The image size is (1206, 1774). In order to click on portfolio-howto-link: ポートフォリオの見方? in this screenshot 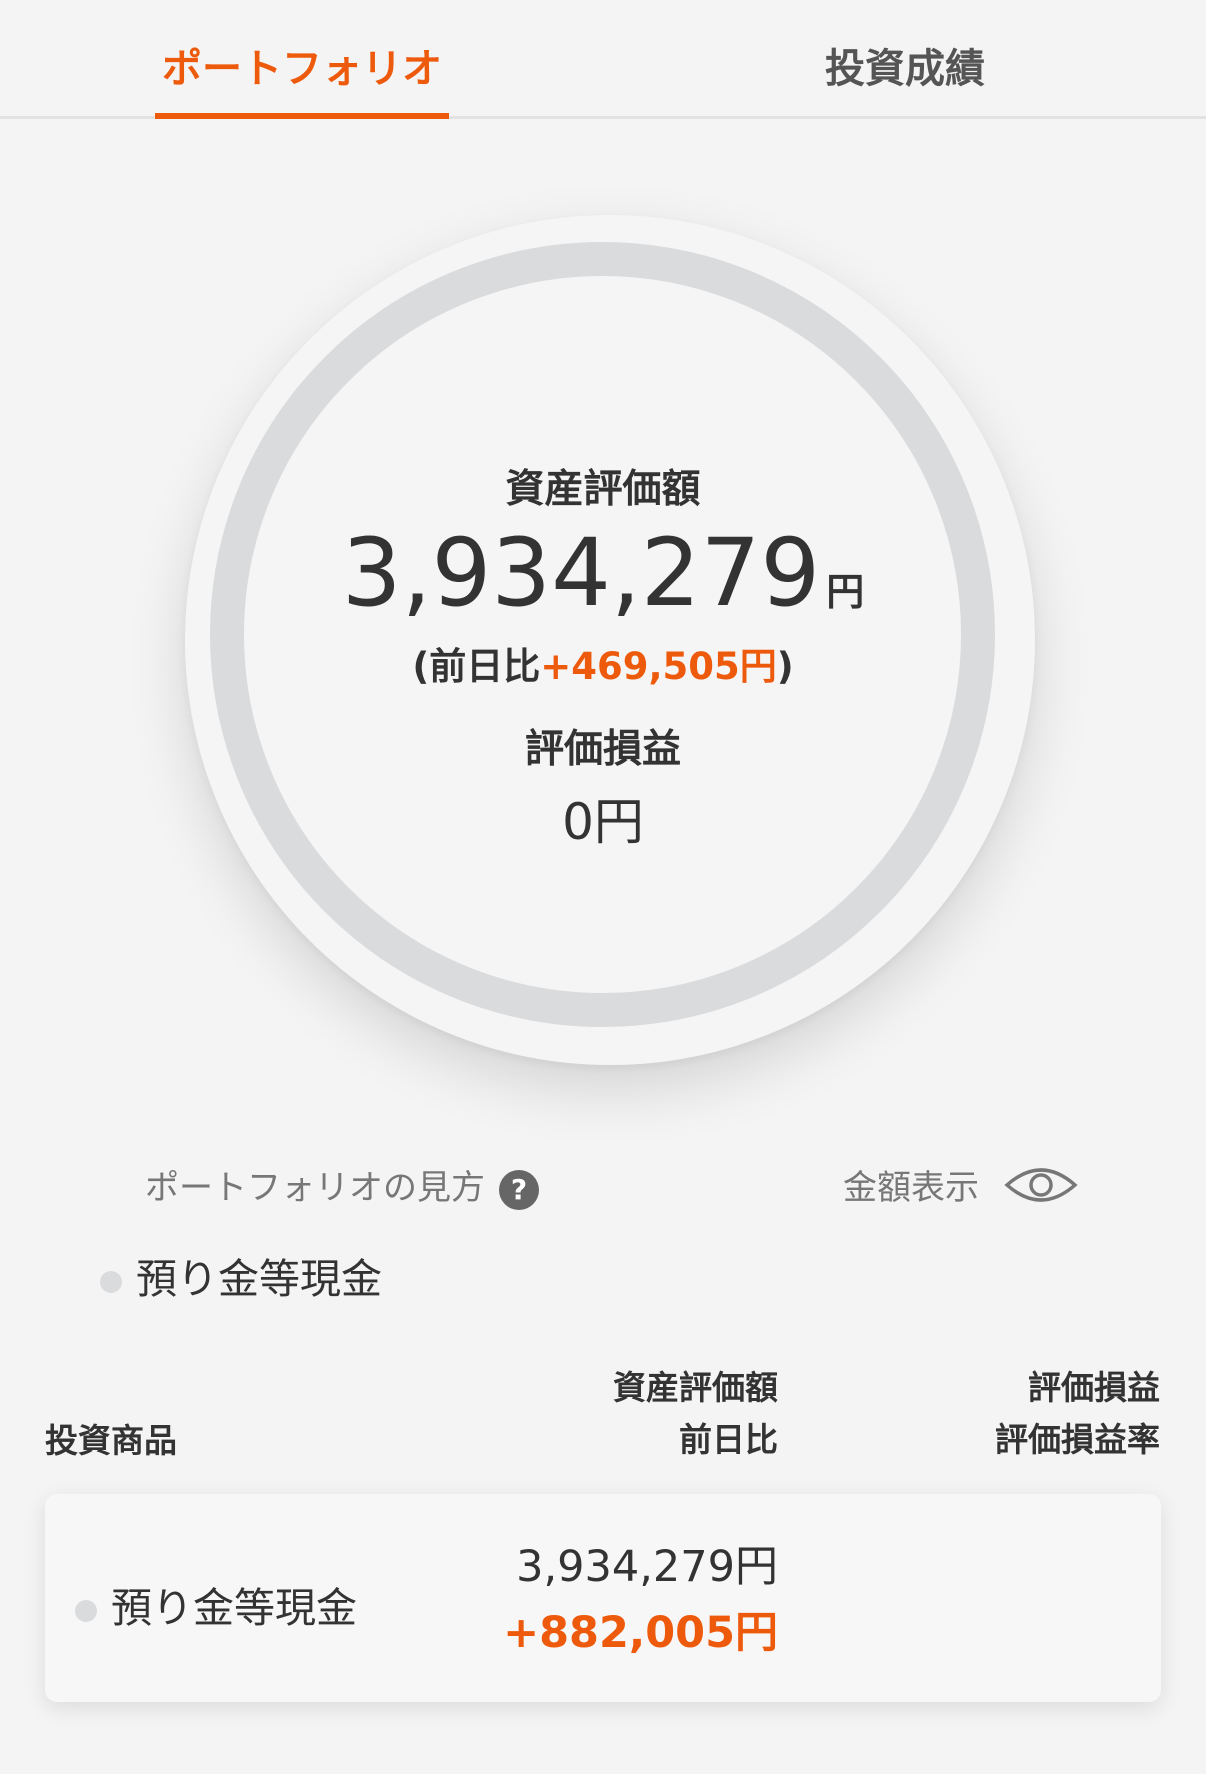, I will do `click(342, 1185)`.